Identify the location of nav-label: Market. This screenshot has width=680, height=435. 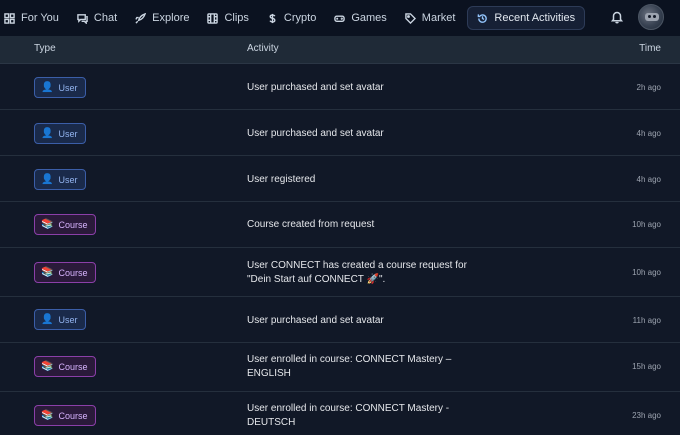
(438, 18).